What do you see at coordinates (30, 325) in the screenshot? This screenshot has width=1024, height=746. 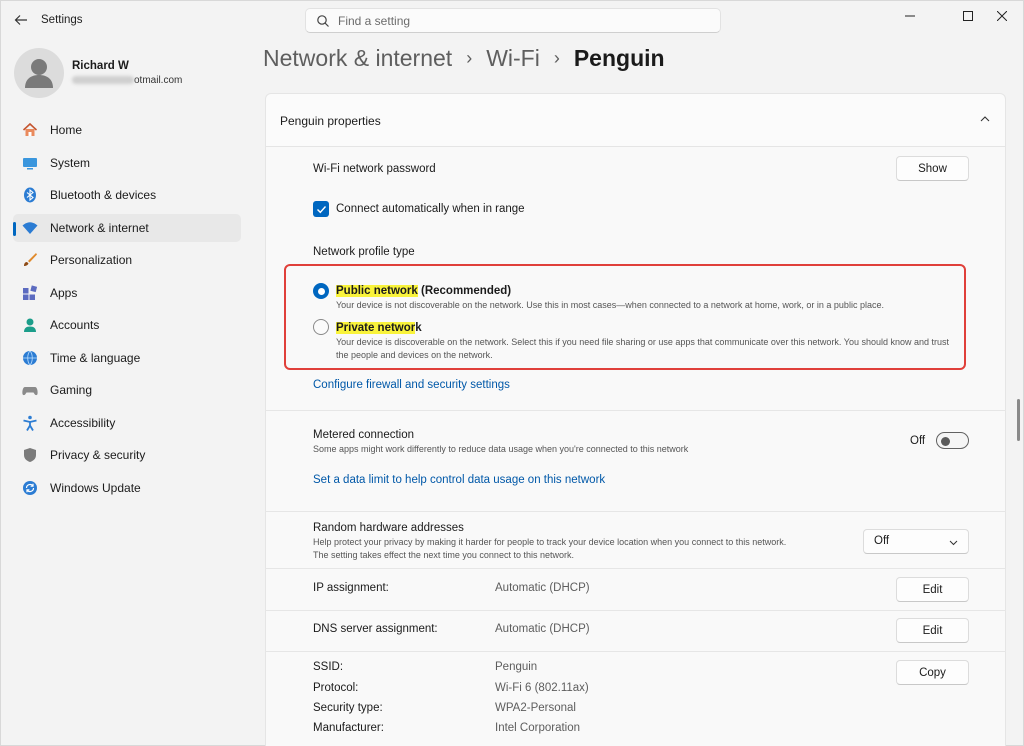 I see `accounts-icon` at bounding box center [30, 325].